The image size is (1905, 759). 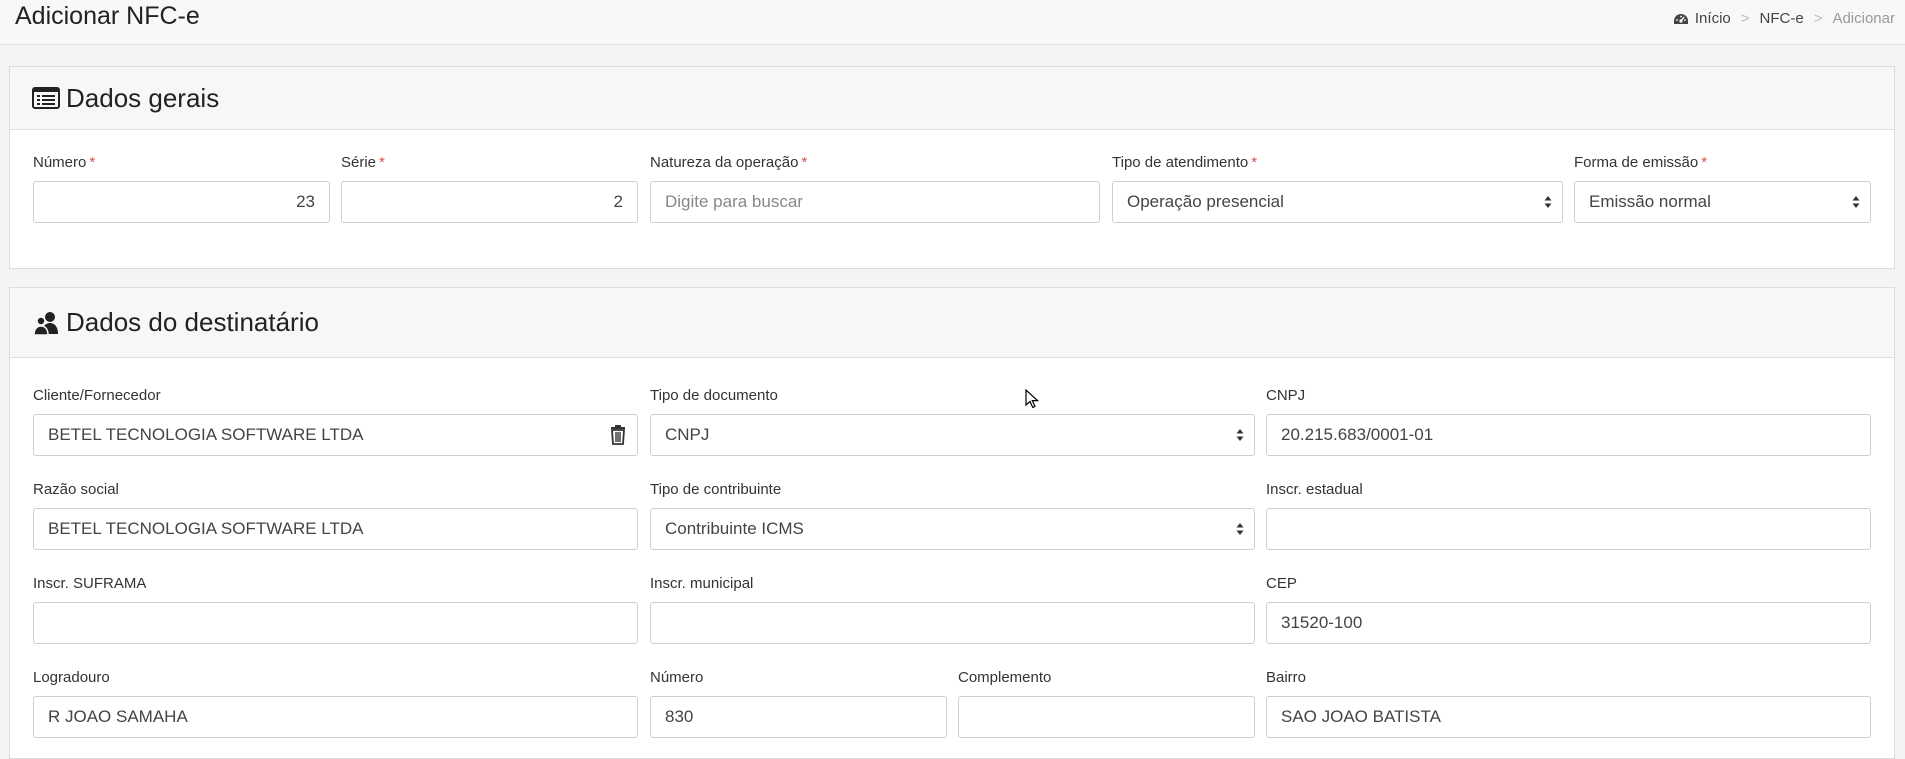 What do you see at coordinates (1568, 435) in the screenshot?
I see `cnpj-input: 20.215.683/0001-01` at bounding box center [1568, 435].